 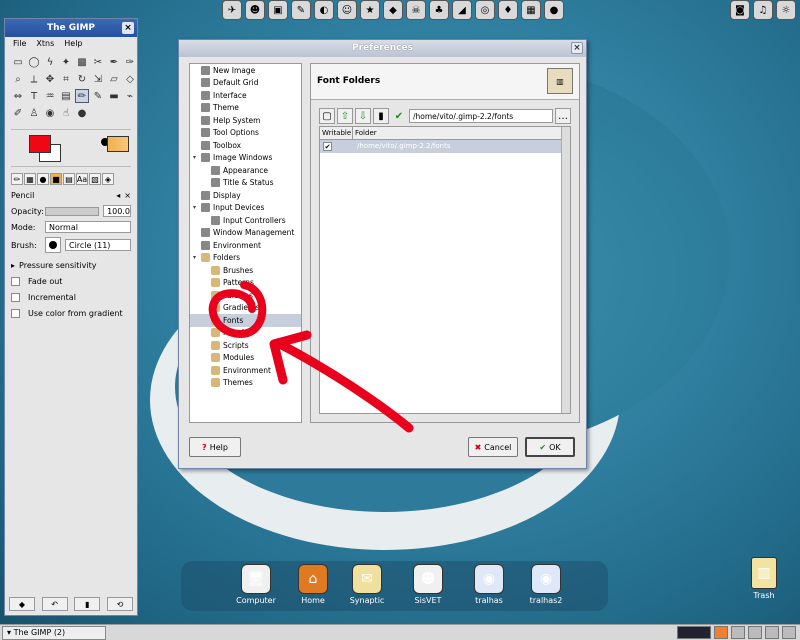 I want to click on launcher-icon: ★, so click(x=370, y=10).